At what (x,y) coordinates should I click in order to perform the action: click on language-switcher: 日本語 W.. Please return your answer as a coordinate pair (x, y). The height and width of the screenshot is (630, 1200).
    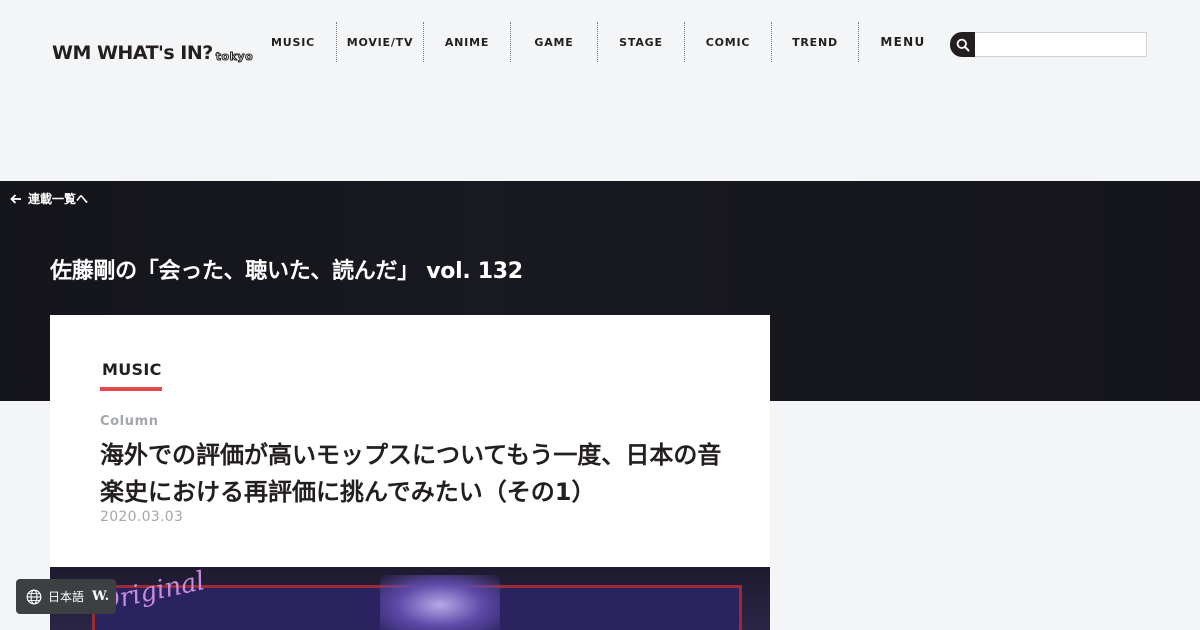
    Looking at the image, I should click on (66, 596).